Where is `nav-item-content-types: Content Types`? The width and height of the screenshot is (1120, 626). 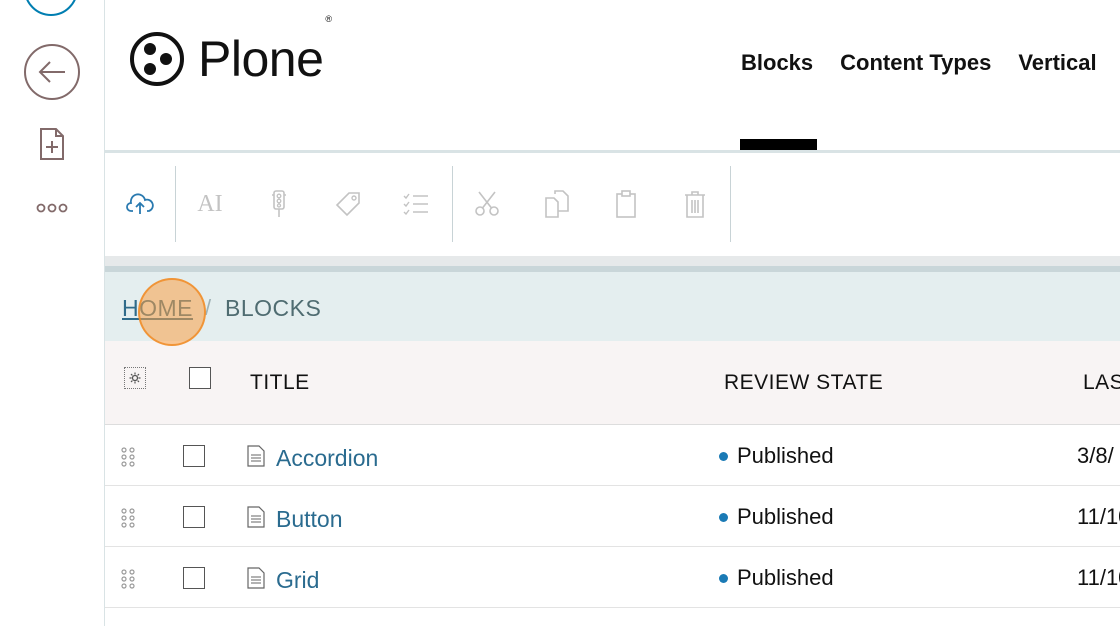
nav-item-content-types: Content Types is located at coordinates (915, 63).